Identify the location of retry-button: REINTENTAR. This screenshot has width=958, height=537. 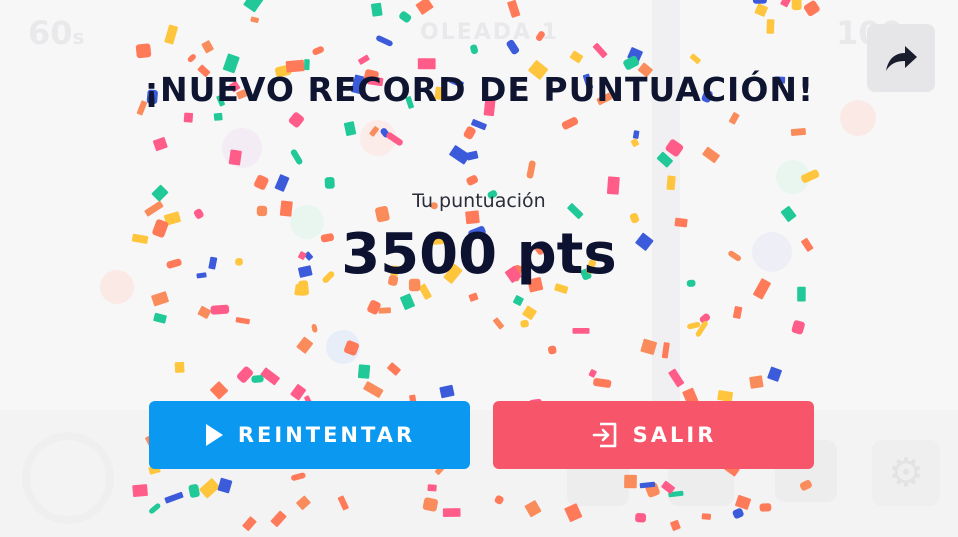
(309, 435).